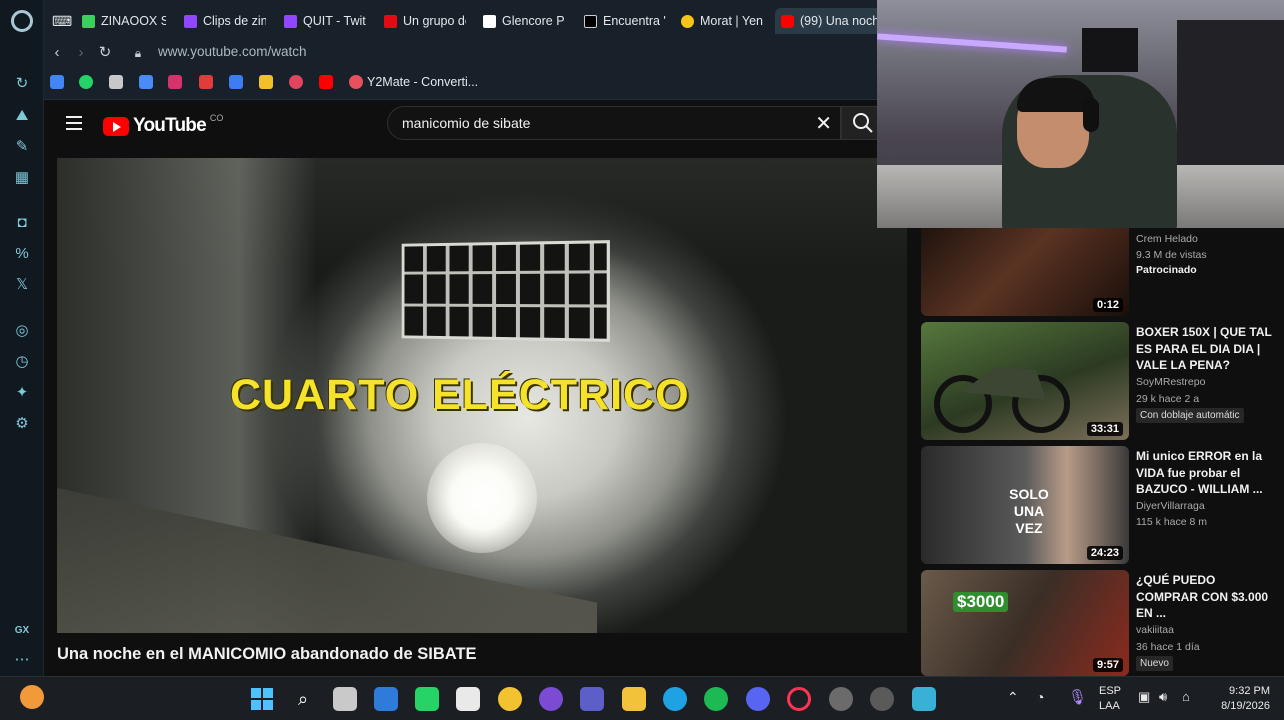 The height and width of the screenshot is (720, 1284). What do you see at coordinates (634, 21) in the screenshot?
I see `tab-label: Encuentra "` at bounding box center [634, 21].